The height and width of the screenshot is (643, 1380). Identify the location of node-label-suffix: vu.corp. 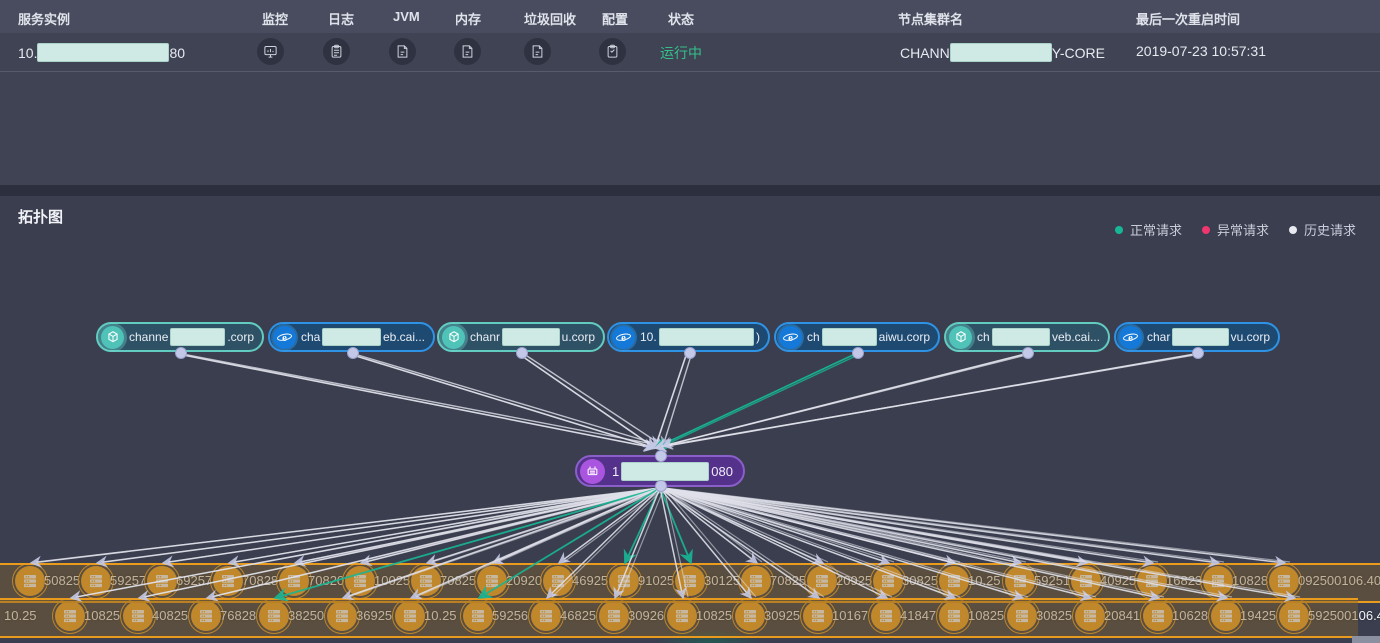
(1250, 337).